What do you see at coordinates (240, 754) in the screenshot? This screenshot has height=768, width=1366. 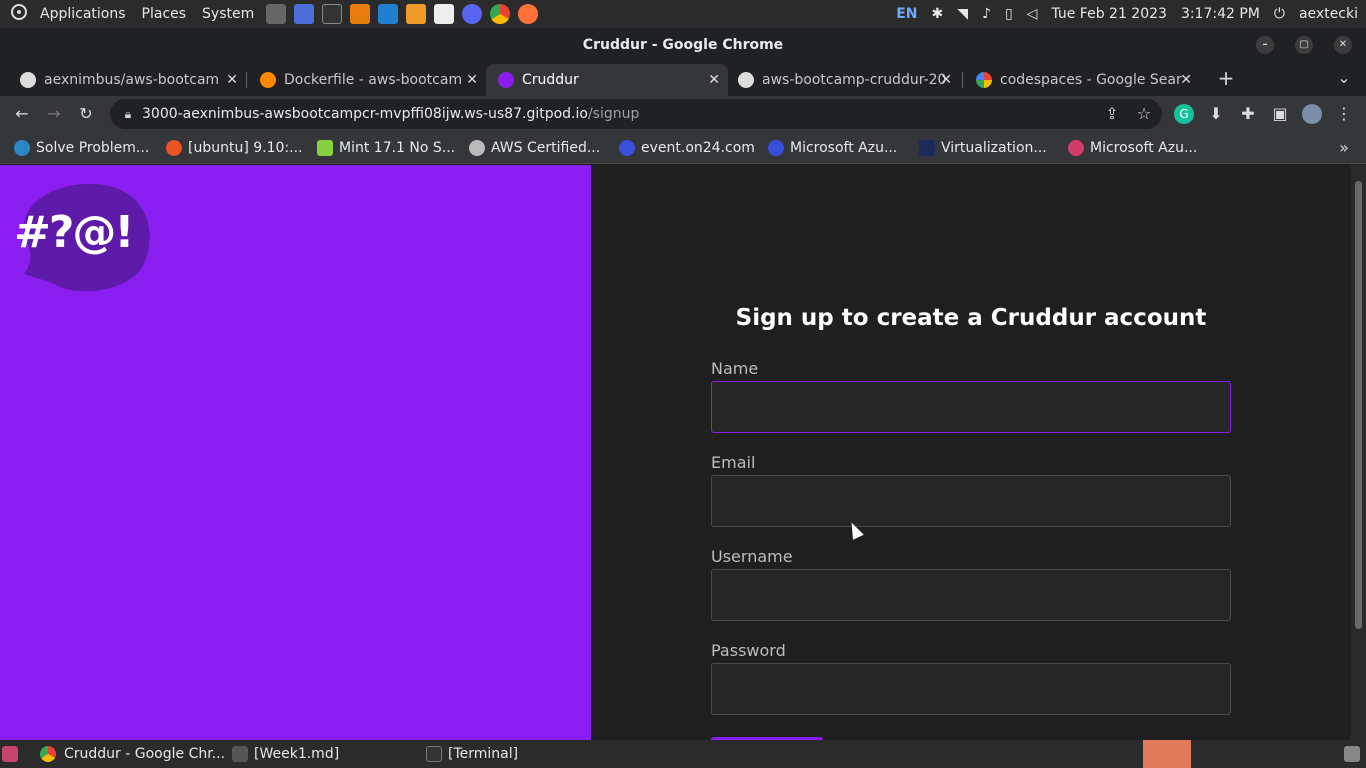 I see `folder-icon` at bounding box center [240, 754].